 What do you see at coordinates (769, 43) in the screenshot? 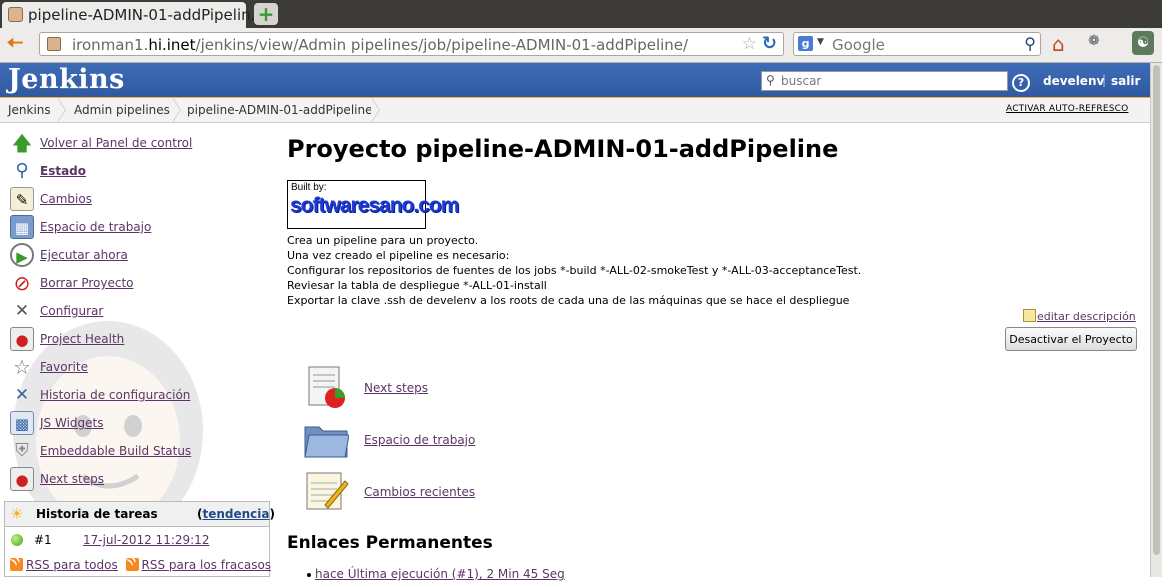
I see `reload-icon: ↻` at bounding box center [769, 43].